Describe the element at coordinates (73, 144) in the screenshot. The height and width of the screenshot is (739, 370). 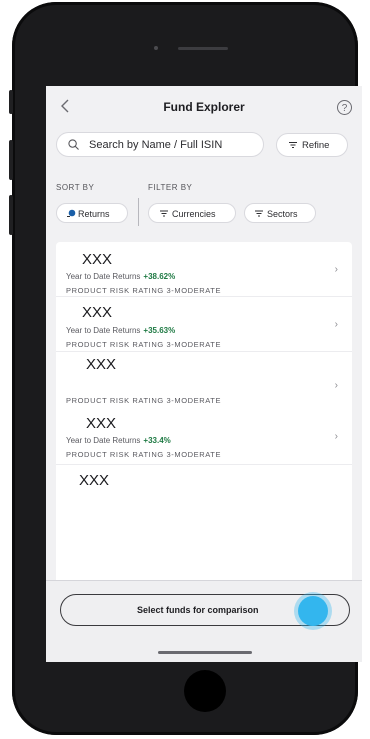
I see `search-icon` at that location.